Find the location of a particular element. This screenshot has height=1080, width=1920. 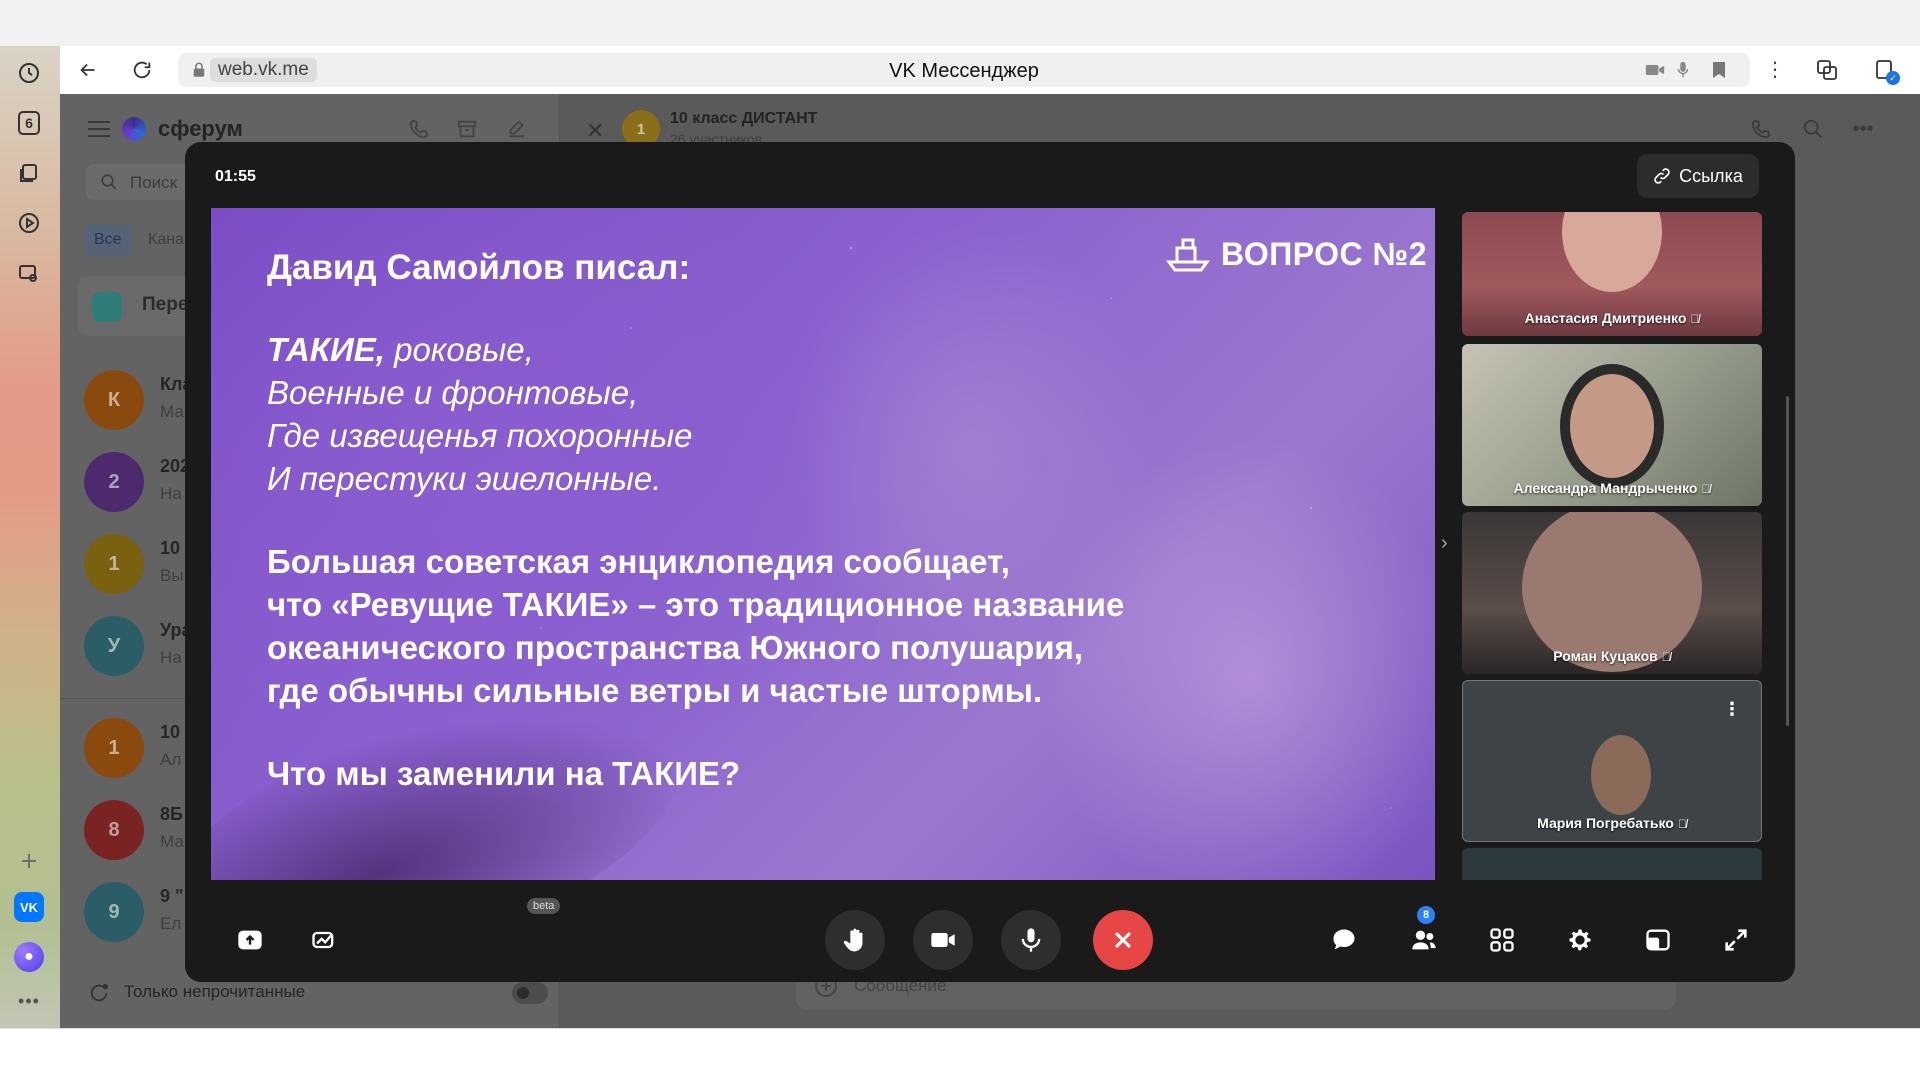

chat-name: 10 is located at coordinates (170, 548).